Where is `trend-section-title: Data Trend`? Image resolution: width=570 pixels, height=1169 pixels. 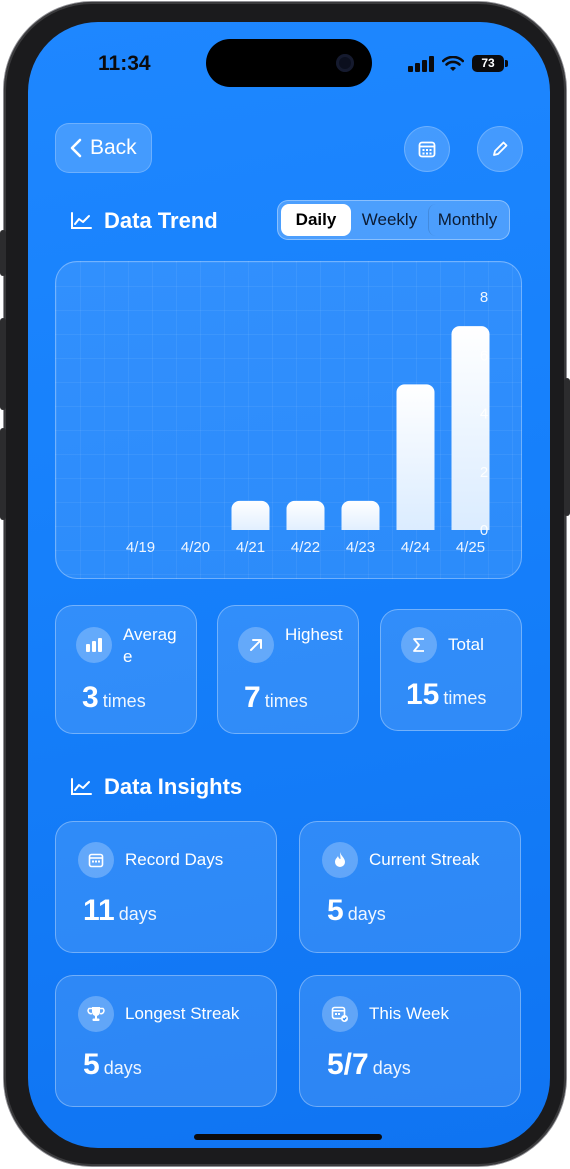 trend-section-title: Data Trend is located at coordinates (144, 221).